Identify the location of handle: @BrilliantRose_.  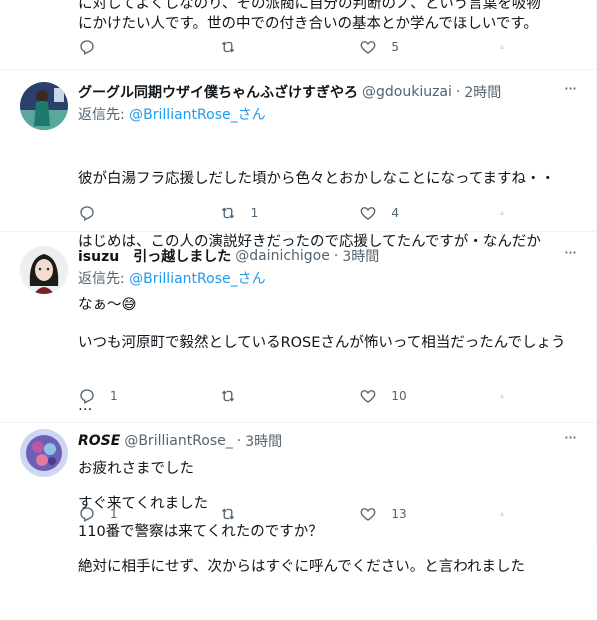
(178, 441).